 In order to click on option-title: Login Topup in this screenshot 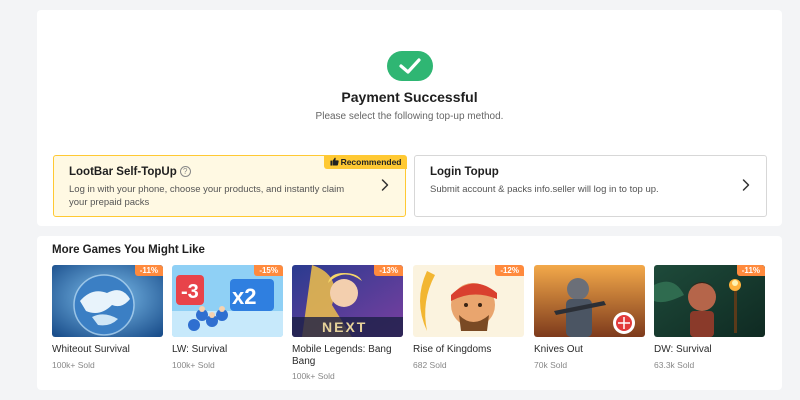, I will do `click(464, 172)`.